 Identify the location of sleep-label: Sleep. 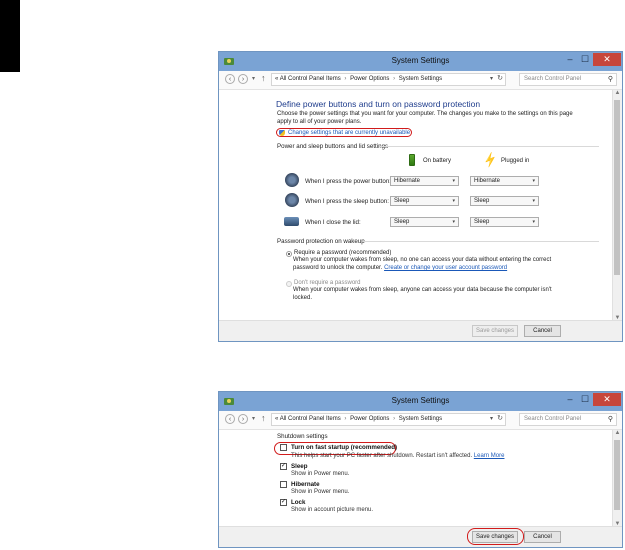
(299, 466).